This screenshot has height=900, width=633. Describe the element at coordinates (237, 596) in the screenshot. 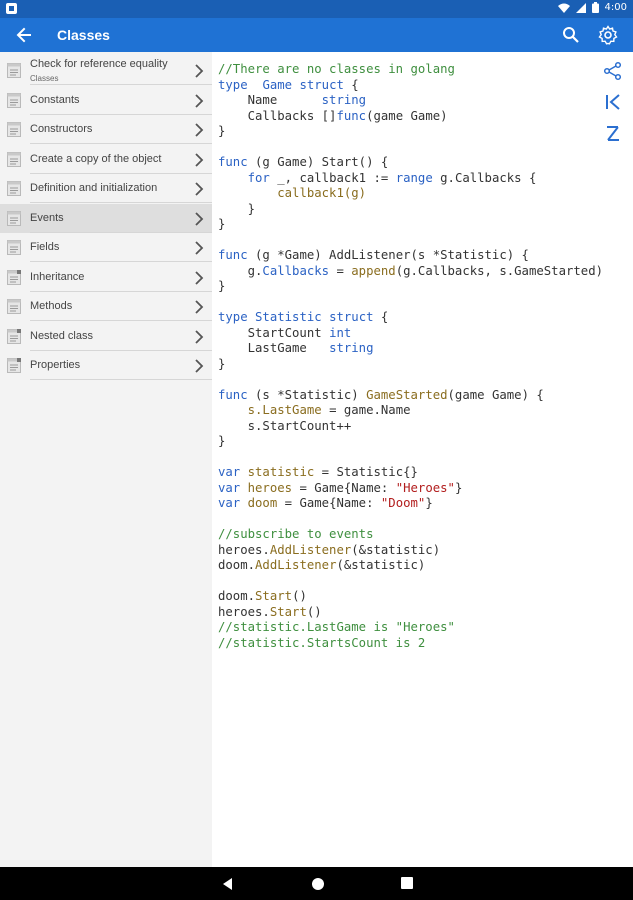

I see `code-token: doom.` at that location.